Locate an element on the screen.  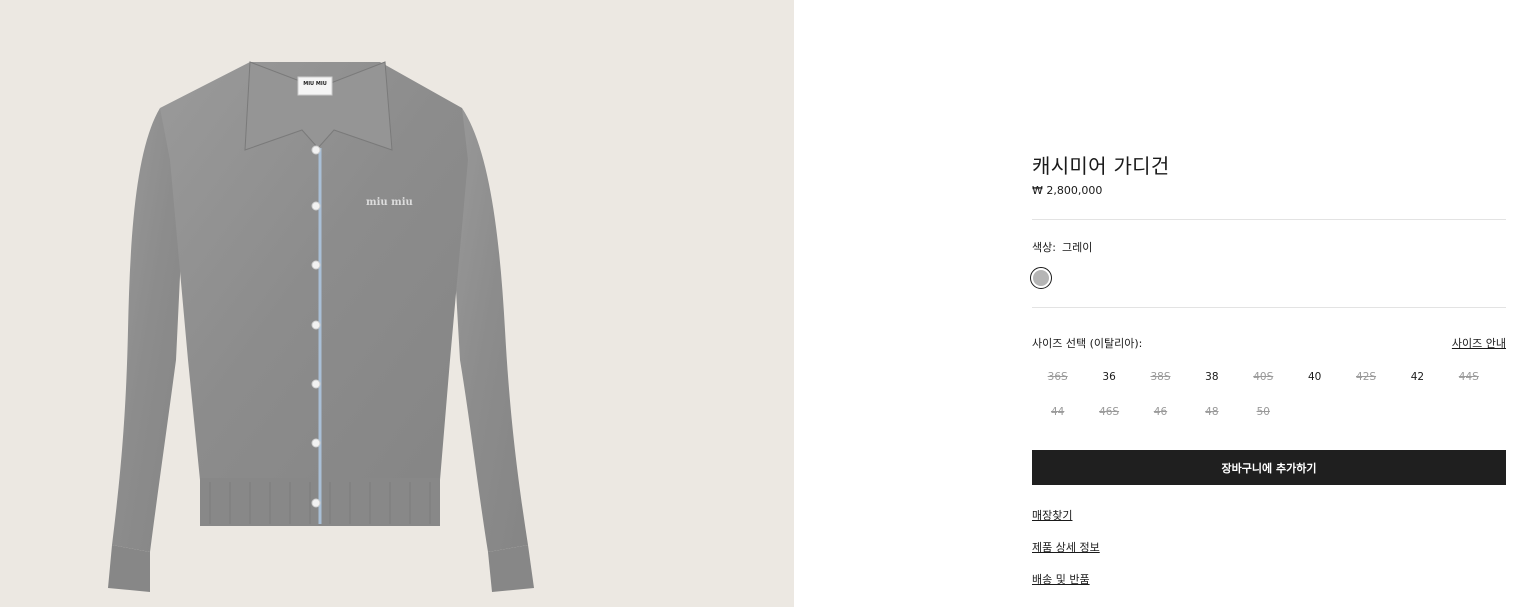
product-price: ₩ 2,800,000 is located at coordinates (1067, 190).